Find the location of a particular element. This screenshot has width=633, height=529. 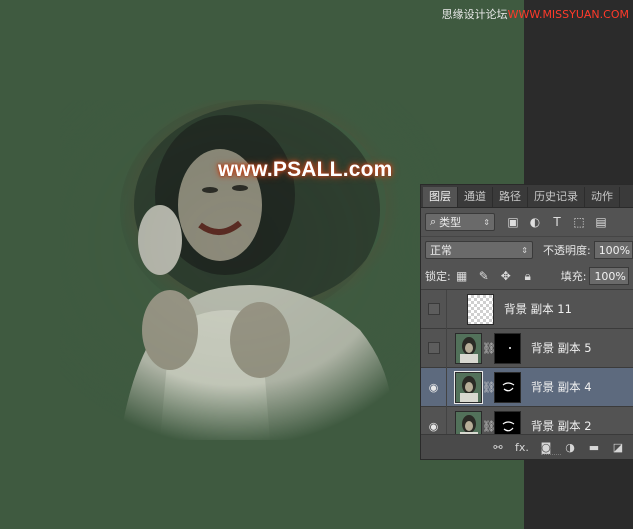

lock-position-icon: ✥ is located at coordinates (506, 276).